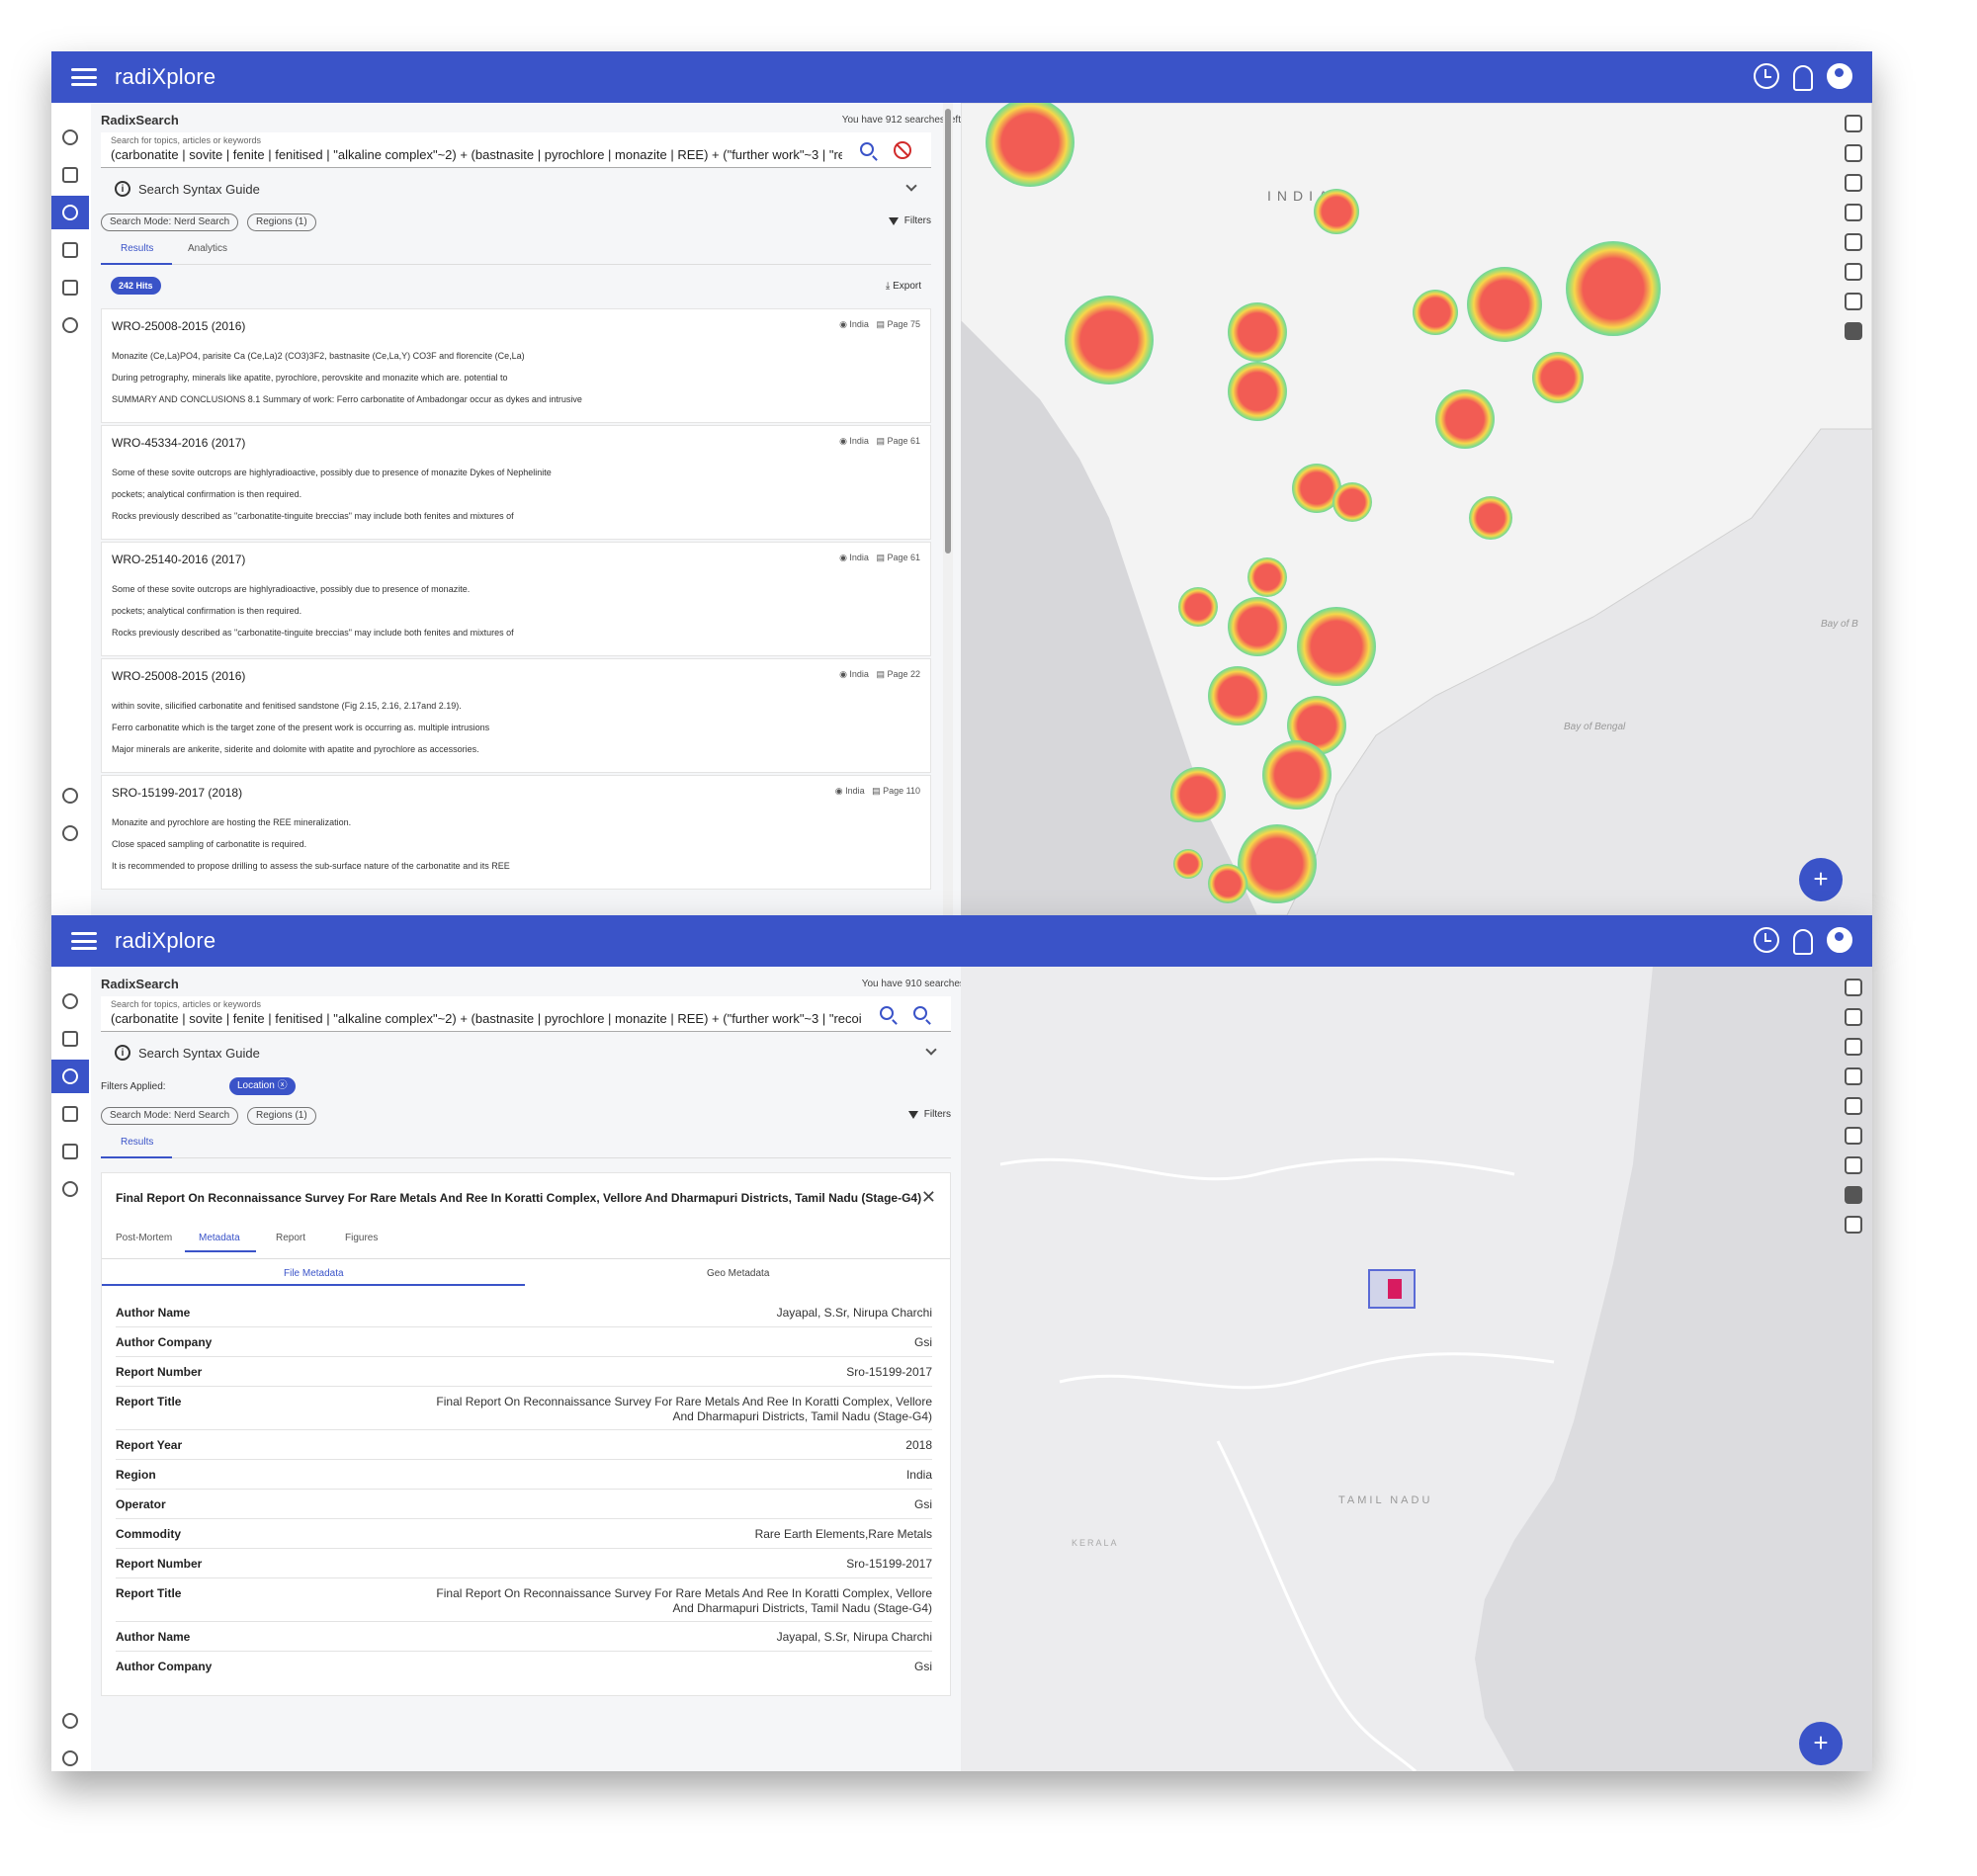  Describe the element at coordinates (920, 1013) in the screenshot. I see `geo-search-icon` at that location.